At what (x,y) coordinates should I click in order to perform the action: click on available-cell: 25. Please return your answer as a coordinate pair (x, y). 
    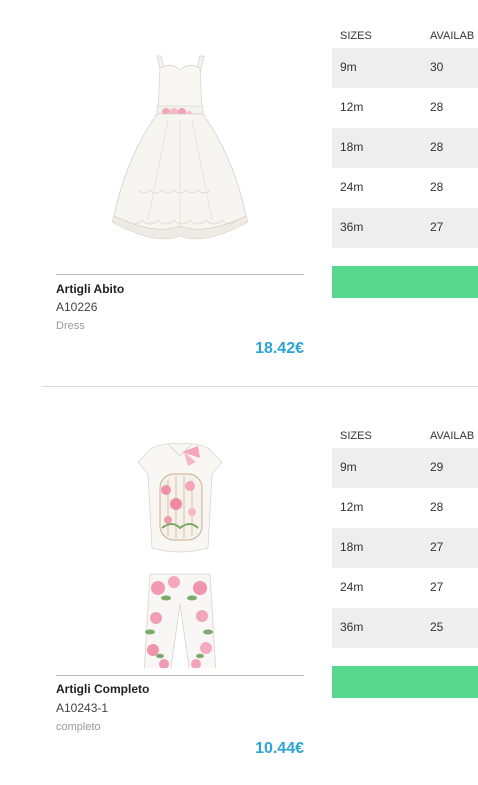
    Looking at the image, I should click on (437, 627).